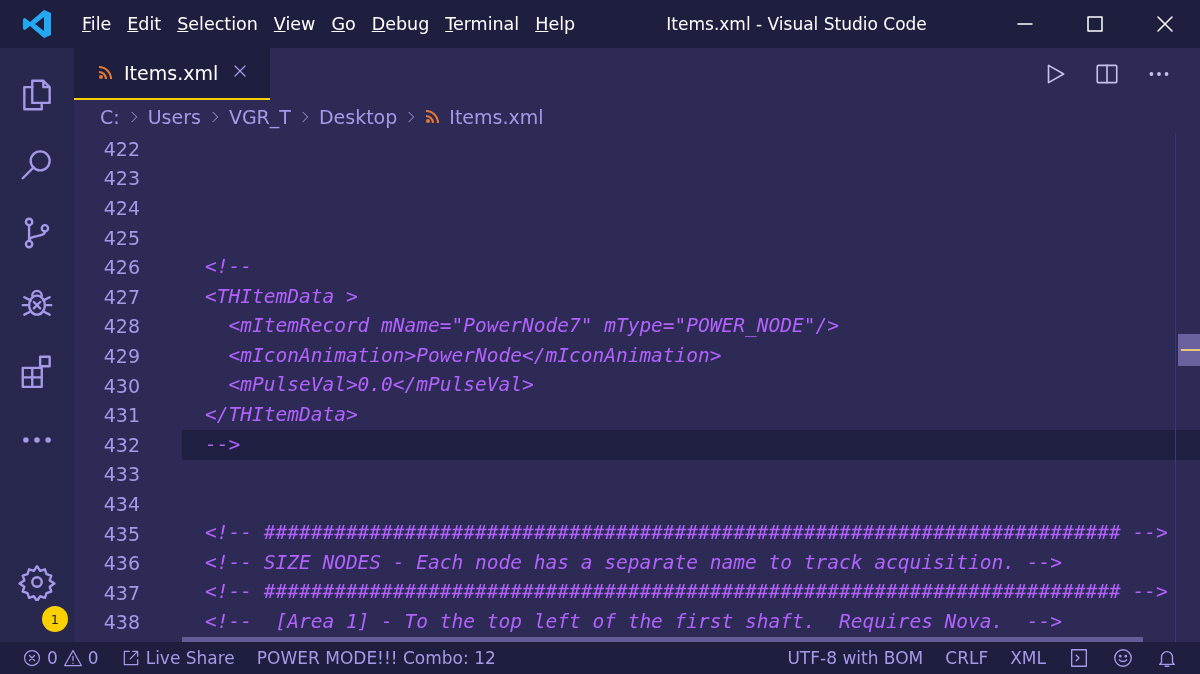 The image size is (1200, 674). Describe the element at coordinates (121, 326) in the screenshot. I see `line-number: 428` at that location.